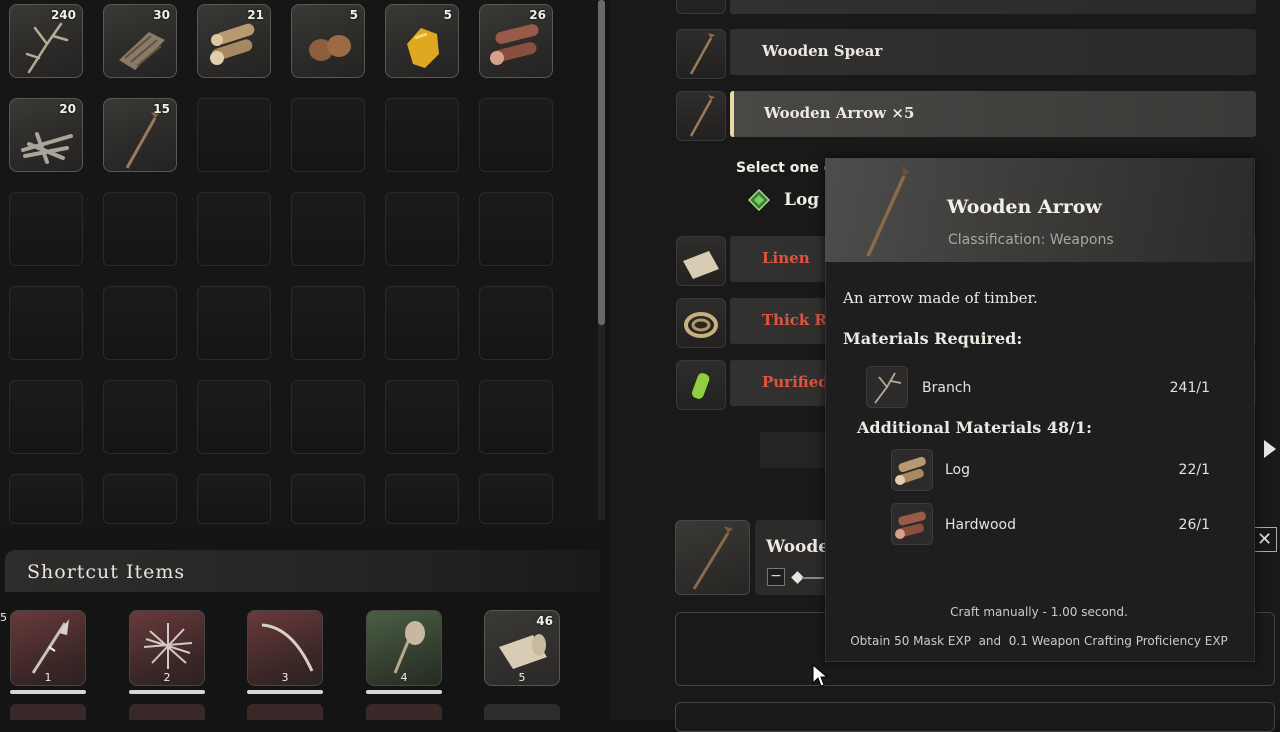  Describe the element at coordinates (933, 338) in the screenshot. I see `materials-header: Materials Required:` at that location.